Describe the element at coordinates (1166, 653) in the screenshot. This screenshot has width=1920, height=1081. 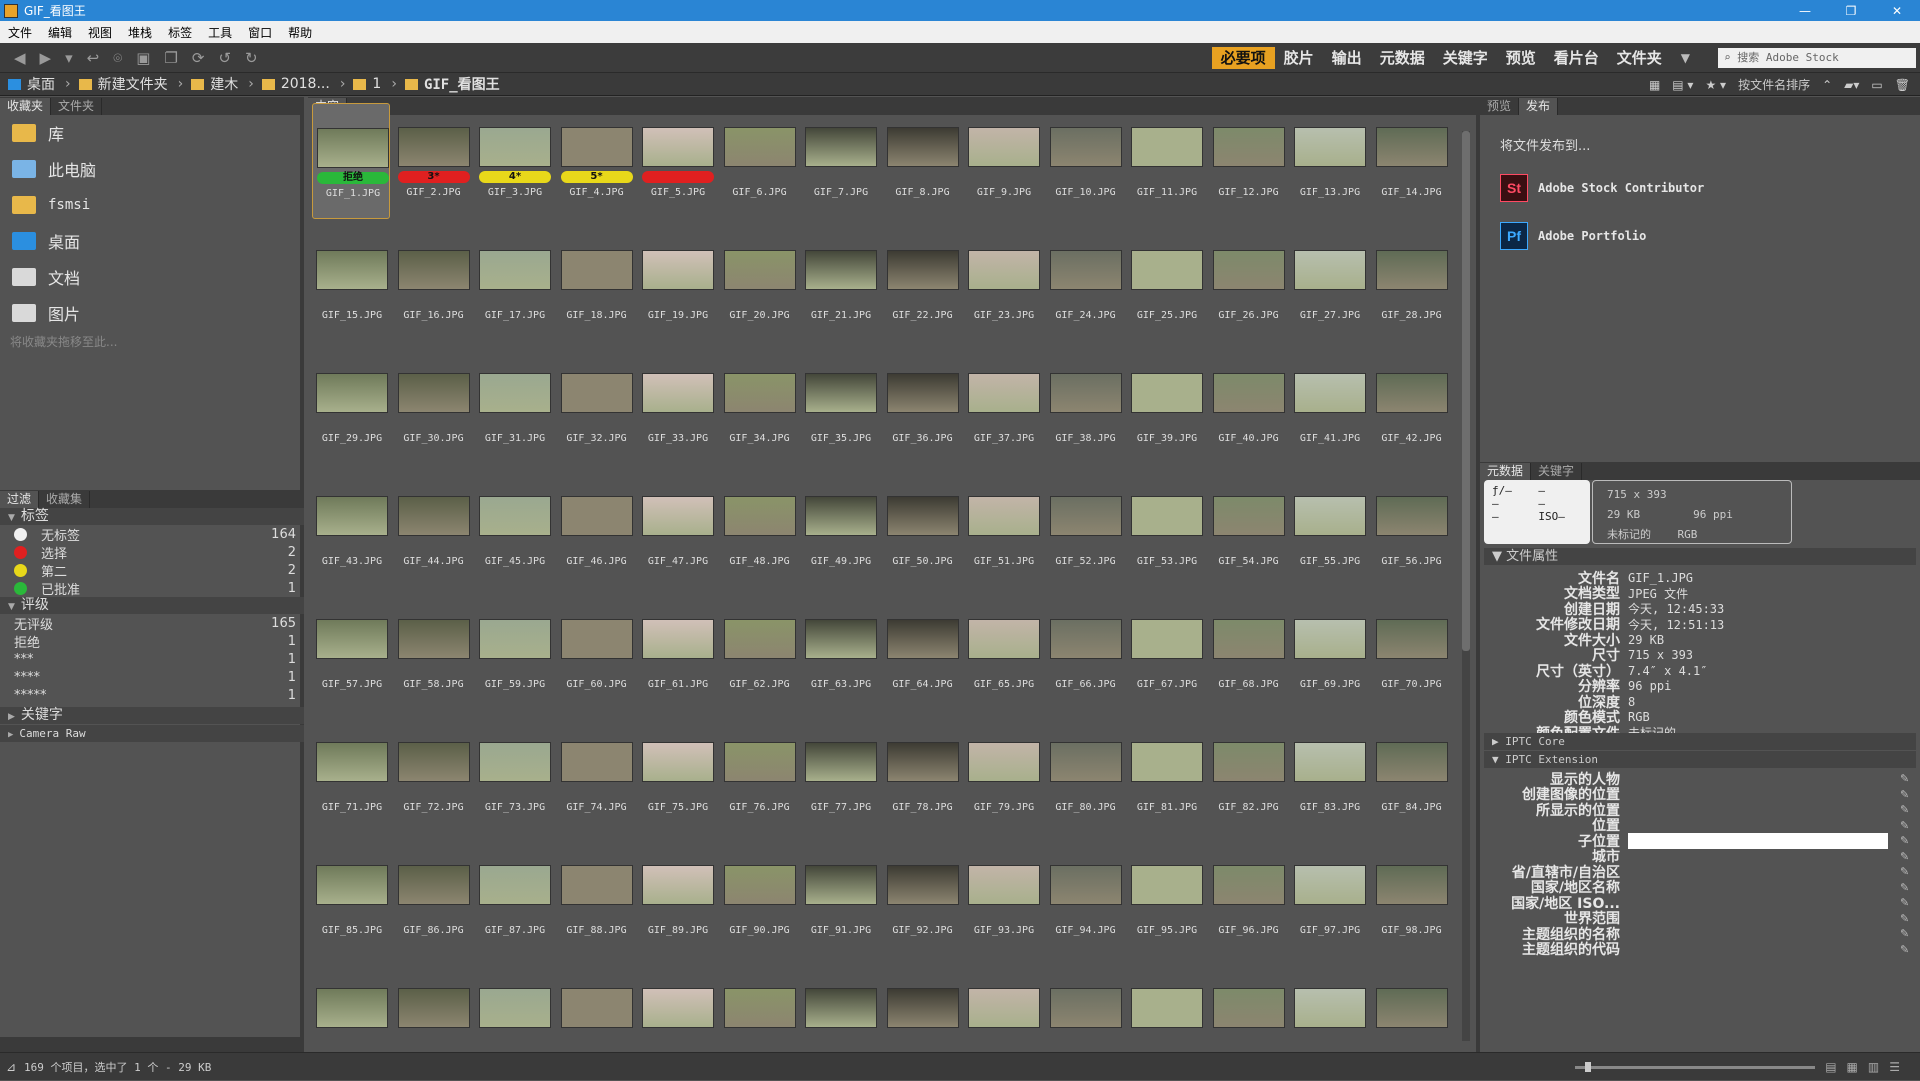
I see `thumbnail-item: GIF_67.JPG` at that location.